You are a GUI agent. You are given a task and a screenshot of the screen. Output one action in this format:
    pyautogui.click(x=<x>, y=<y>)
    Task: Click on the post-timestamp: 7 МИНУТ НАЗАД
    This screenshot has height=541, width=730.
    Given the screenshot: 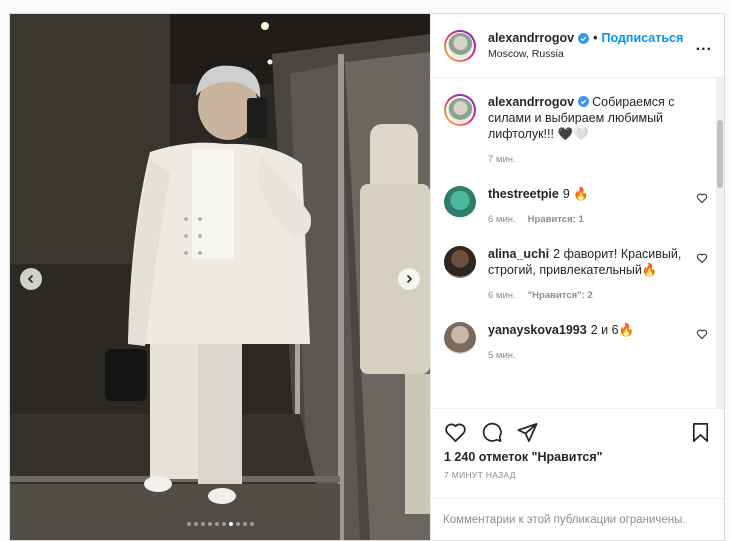 What is the action you would take?
    pyautogui.click(x=578, y=475)
    